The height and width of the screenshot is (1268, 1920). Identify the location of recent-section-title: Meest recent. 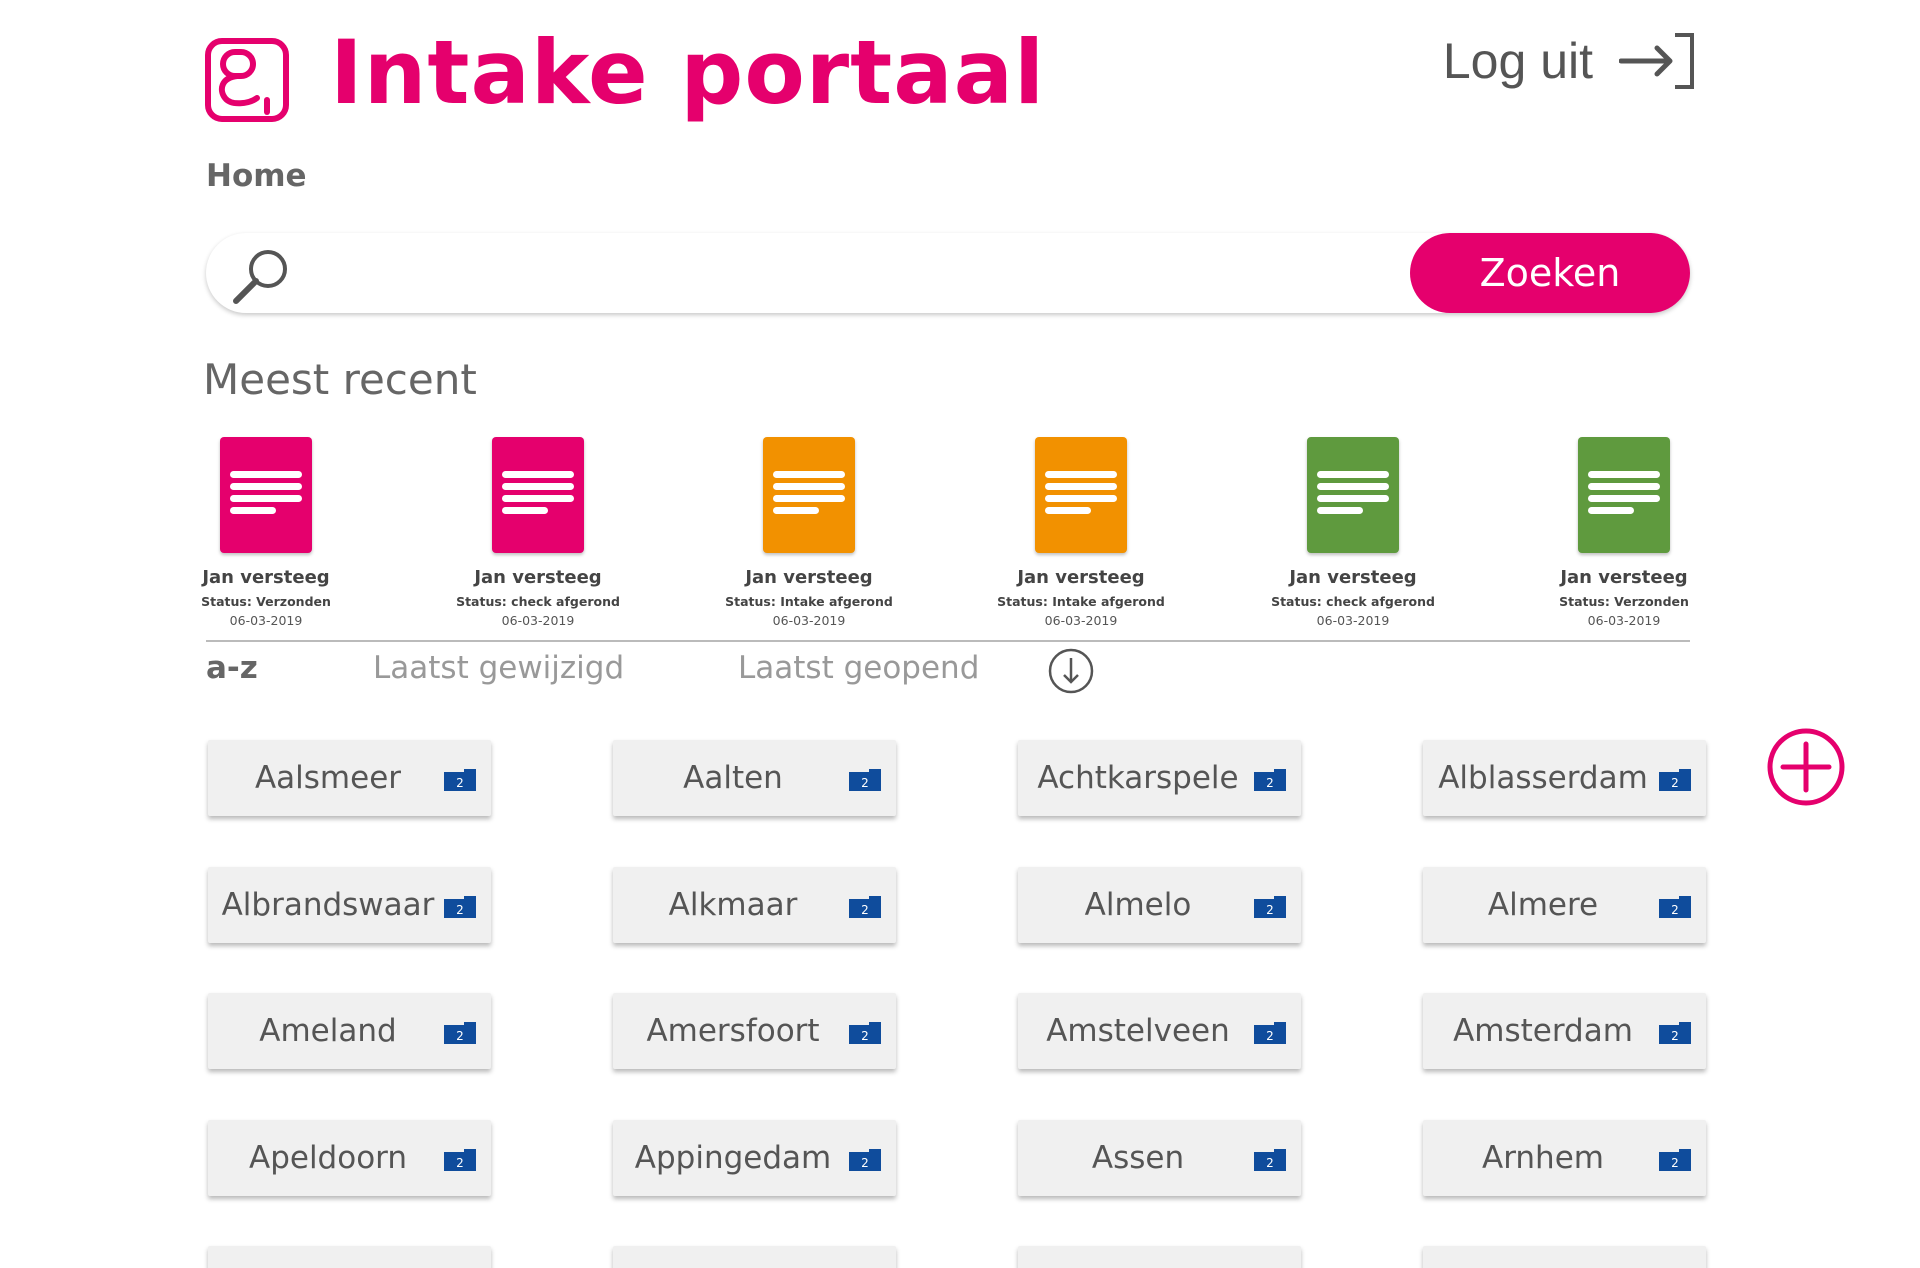
(340, 379).